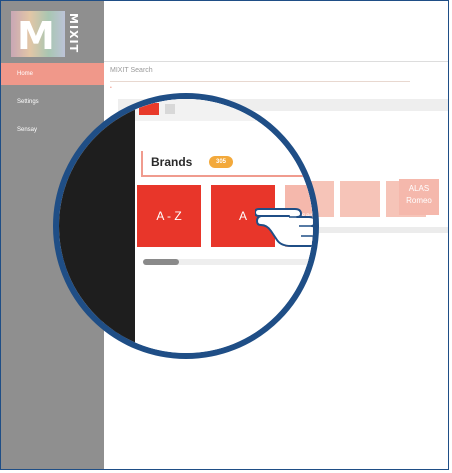  What do you see at coordinates (419, 194) in the screenshot?
I see `brand-tile-label: ALAS Romeo` at bounding box center [419, 194].